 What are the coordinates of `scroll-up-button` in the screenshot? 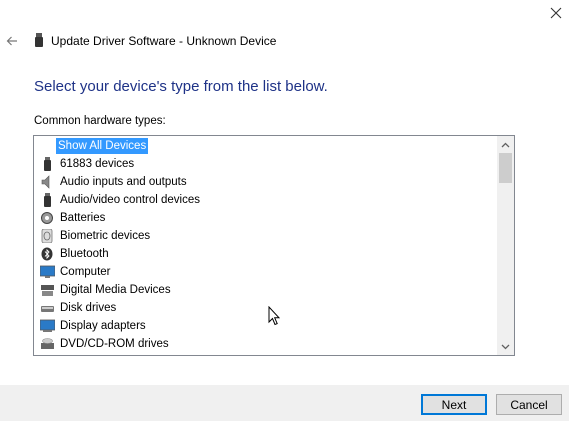 It's located at (505, 144).